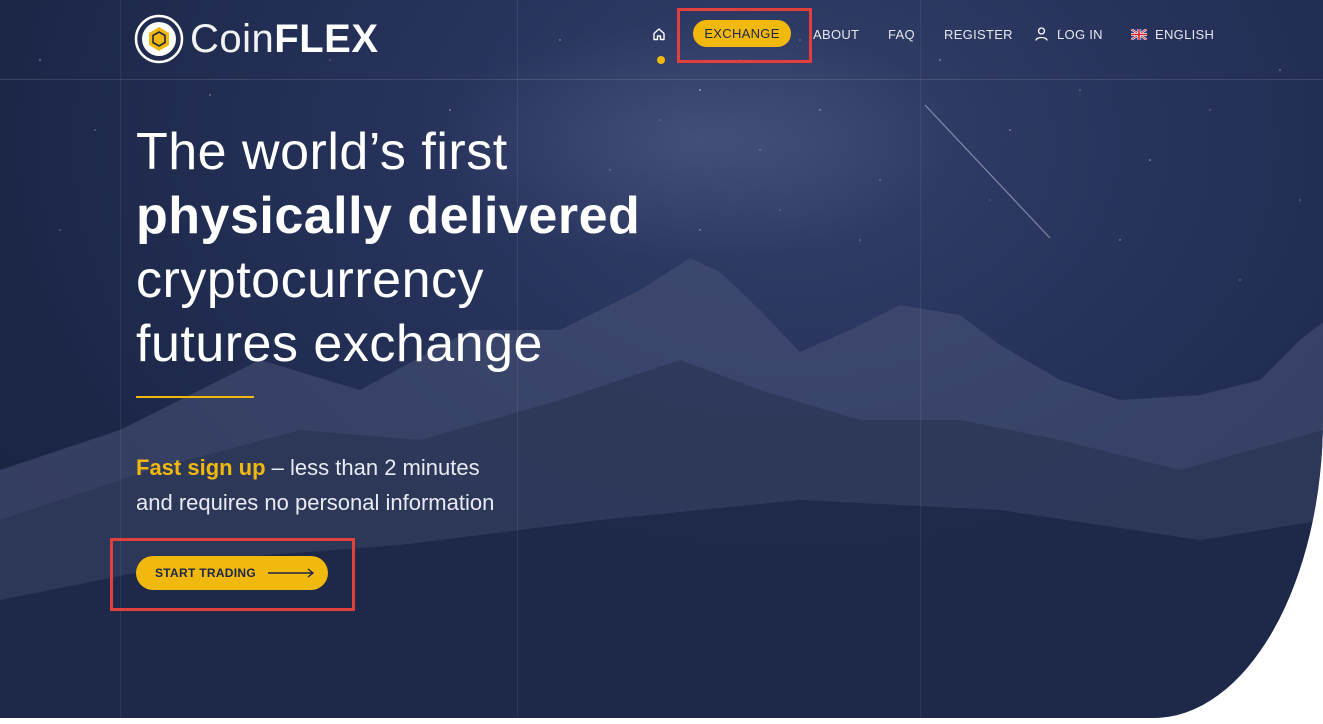 Image resolution: width=1323 pixels, height=724 pixels. What do you see at coordinates (159, 39) in the screenshot?
I see `coinflex-logo-icon` at bounding box center [159, 39].